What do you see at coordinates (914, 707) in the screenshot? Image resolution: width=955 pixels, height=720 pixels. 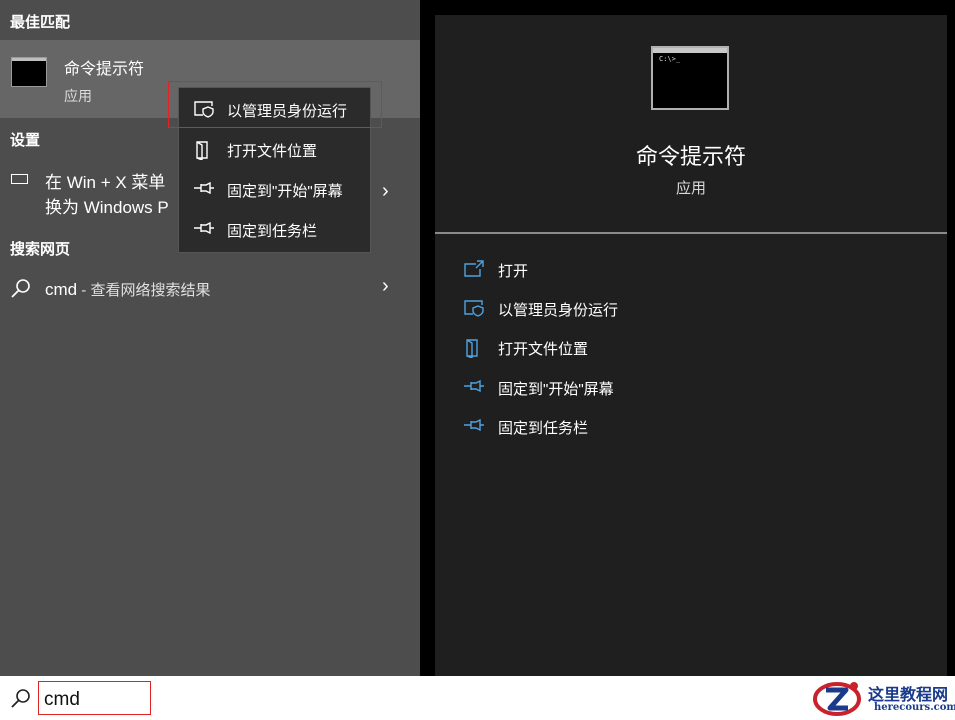 I see `watermark-url: herecours.com` at bounding box center [914, 707].